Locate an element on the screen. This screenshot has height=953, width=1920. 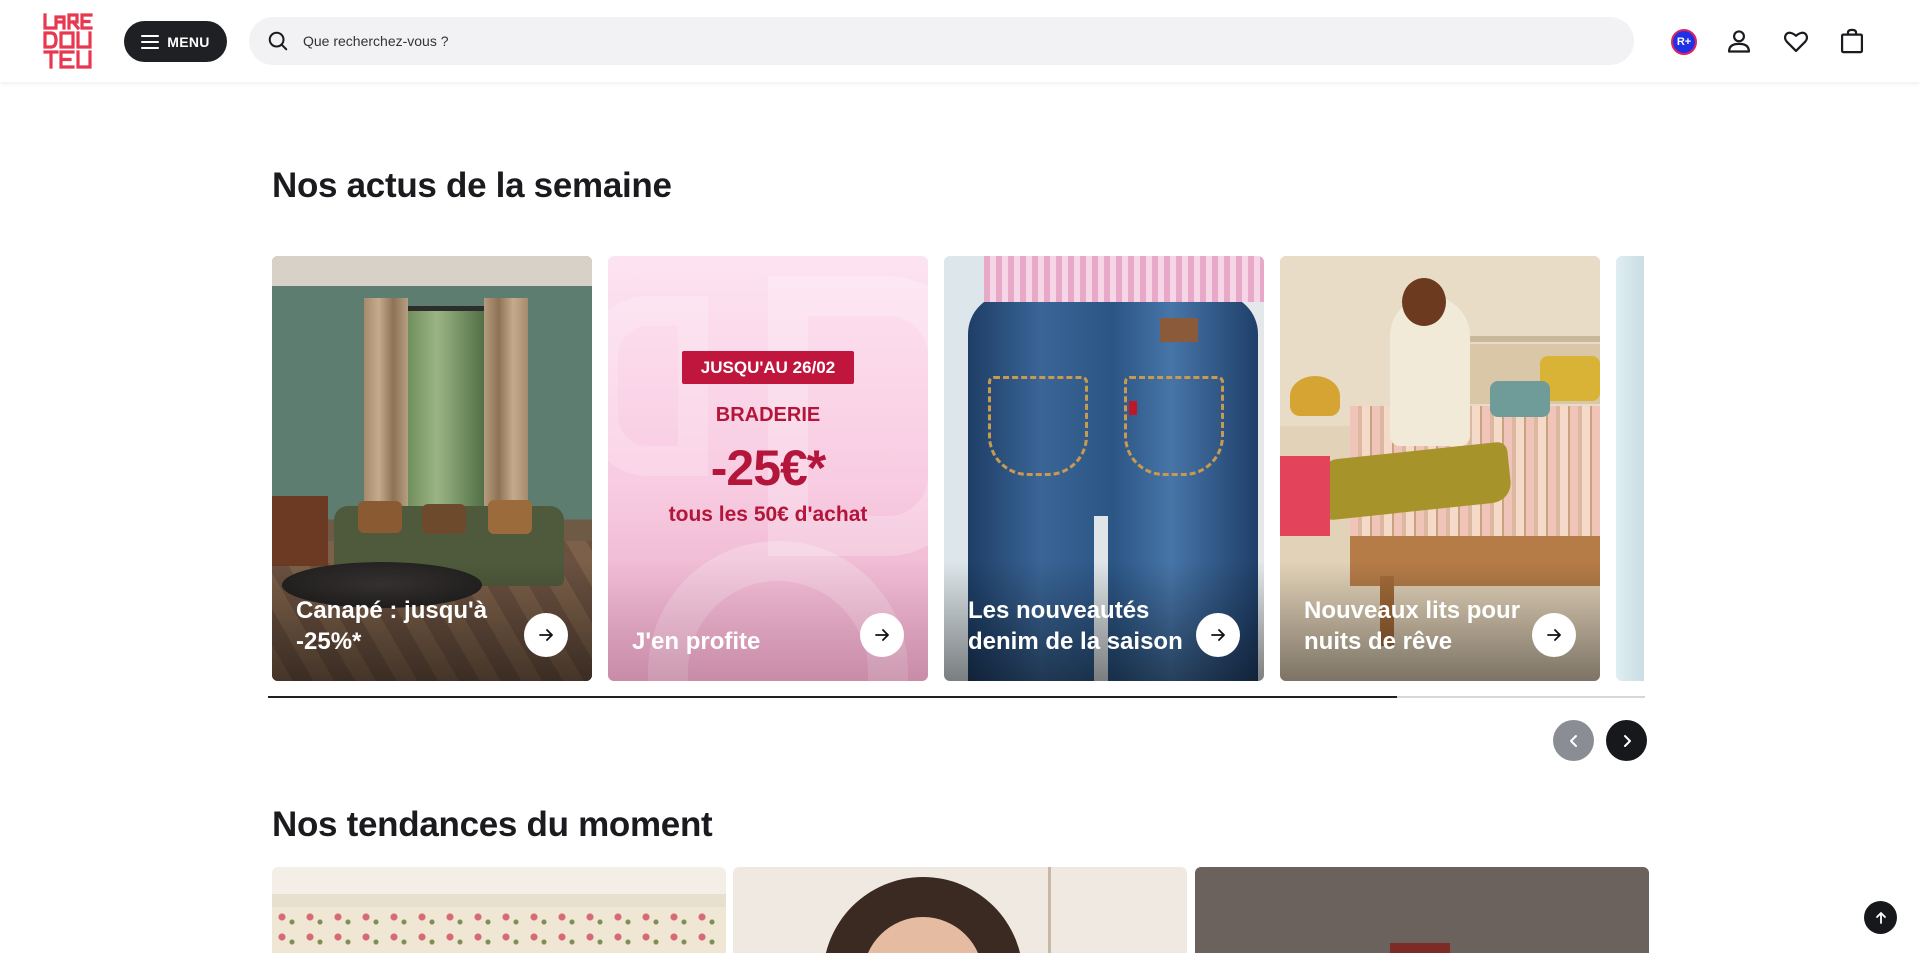
carousel-next-button is located at coordinates (1626, 740).